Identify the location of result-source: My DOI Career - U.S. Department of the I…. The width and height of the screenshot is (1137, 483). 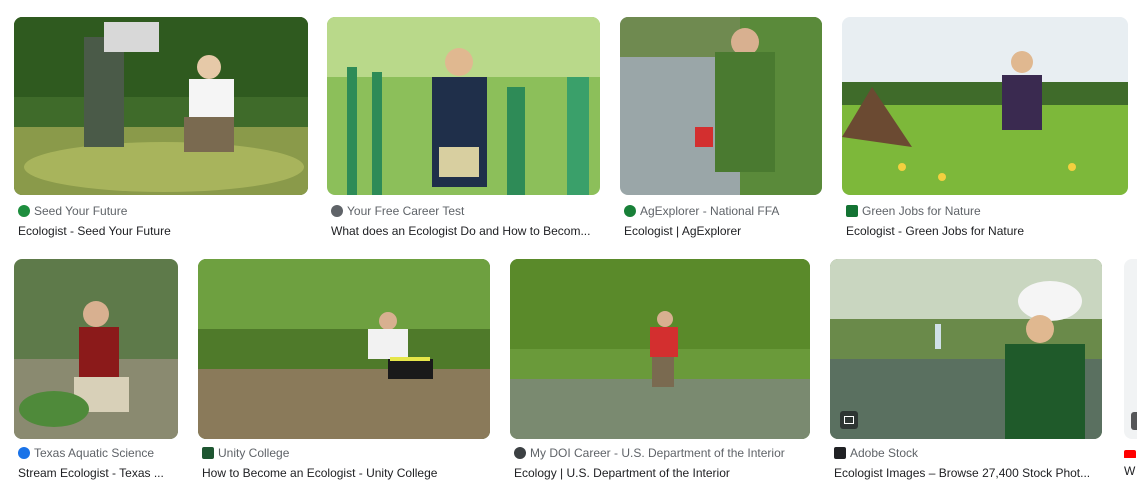
(660, 453).